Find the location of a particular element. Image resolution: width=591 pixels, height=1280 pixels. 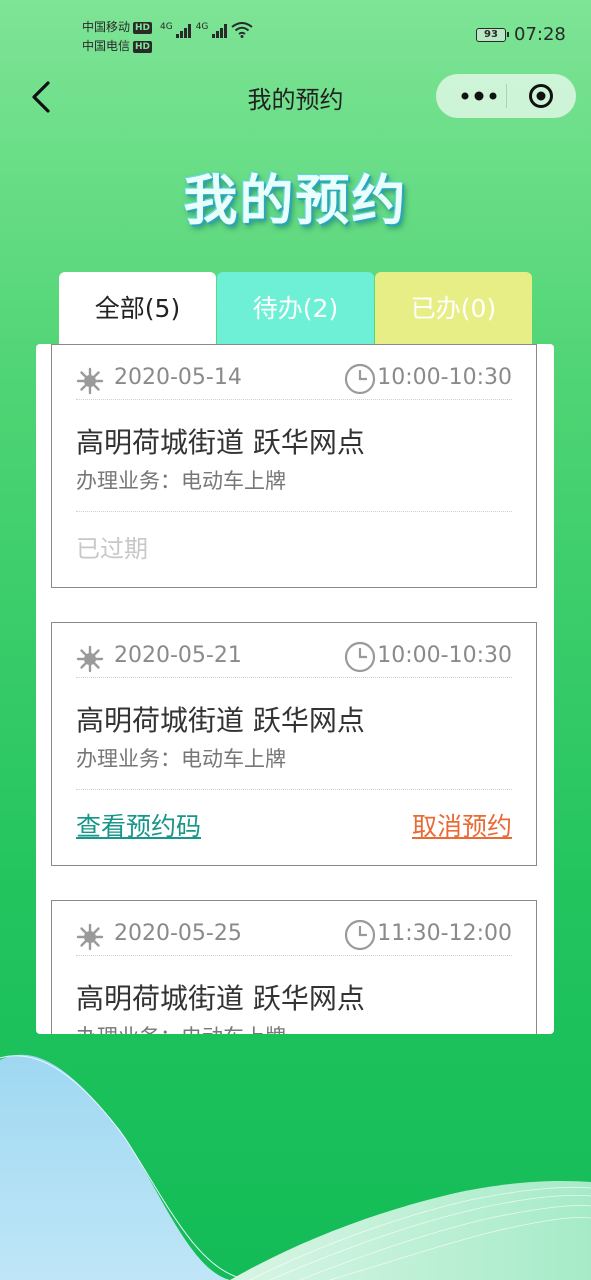

appointment-time: 11:30-12:00 is located at coordinates (444, 933).